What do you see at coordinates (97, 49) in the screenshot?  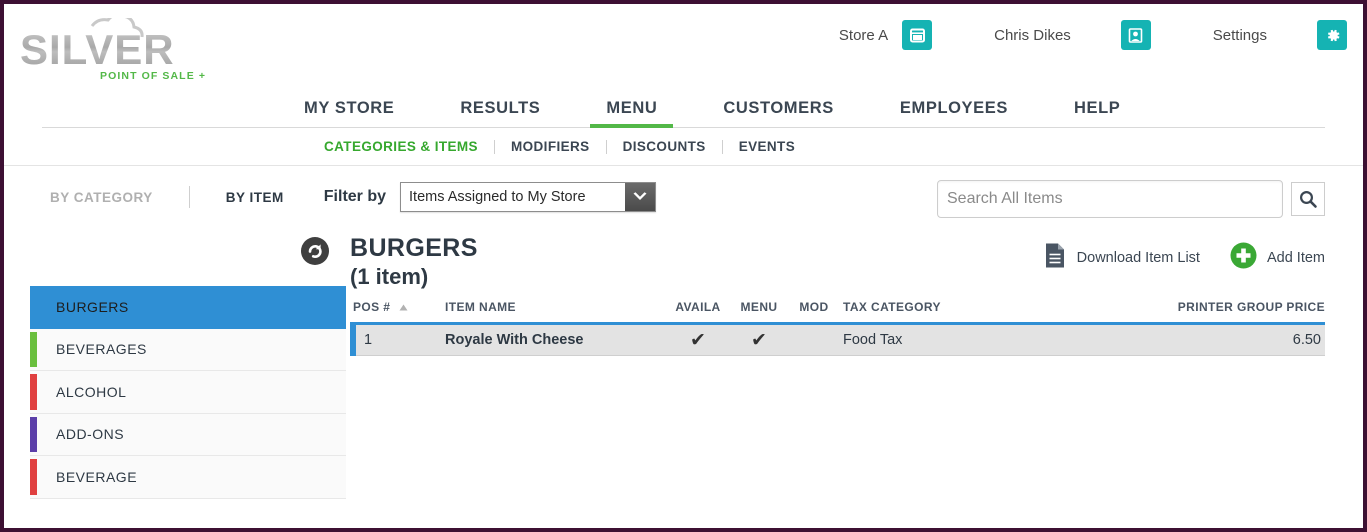 I see `svg-text: SILVER` at bounding box center [97, 49].